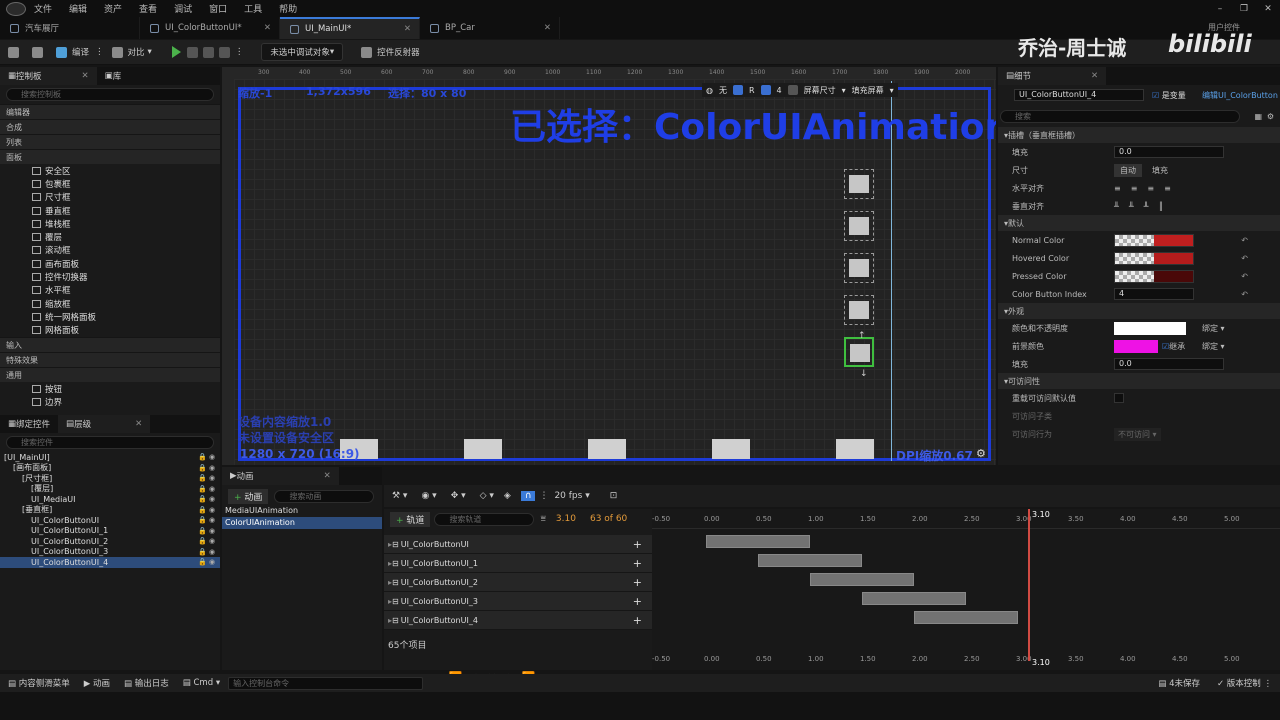 The height and width of the screenshot is (720, 1280). Describe the element at coordinates (110, 552) in the screenshot. I see `hierarchy-row: UI_ColorButtonUI_3 🔒 ◉` at that location.